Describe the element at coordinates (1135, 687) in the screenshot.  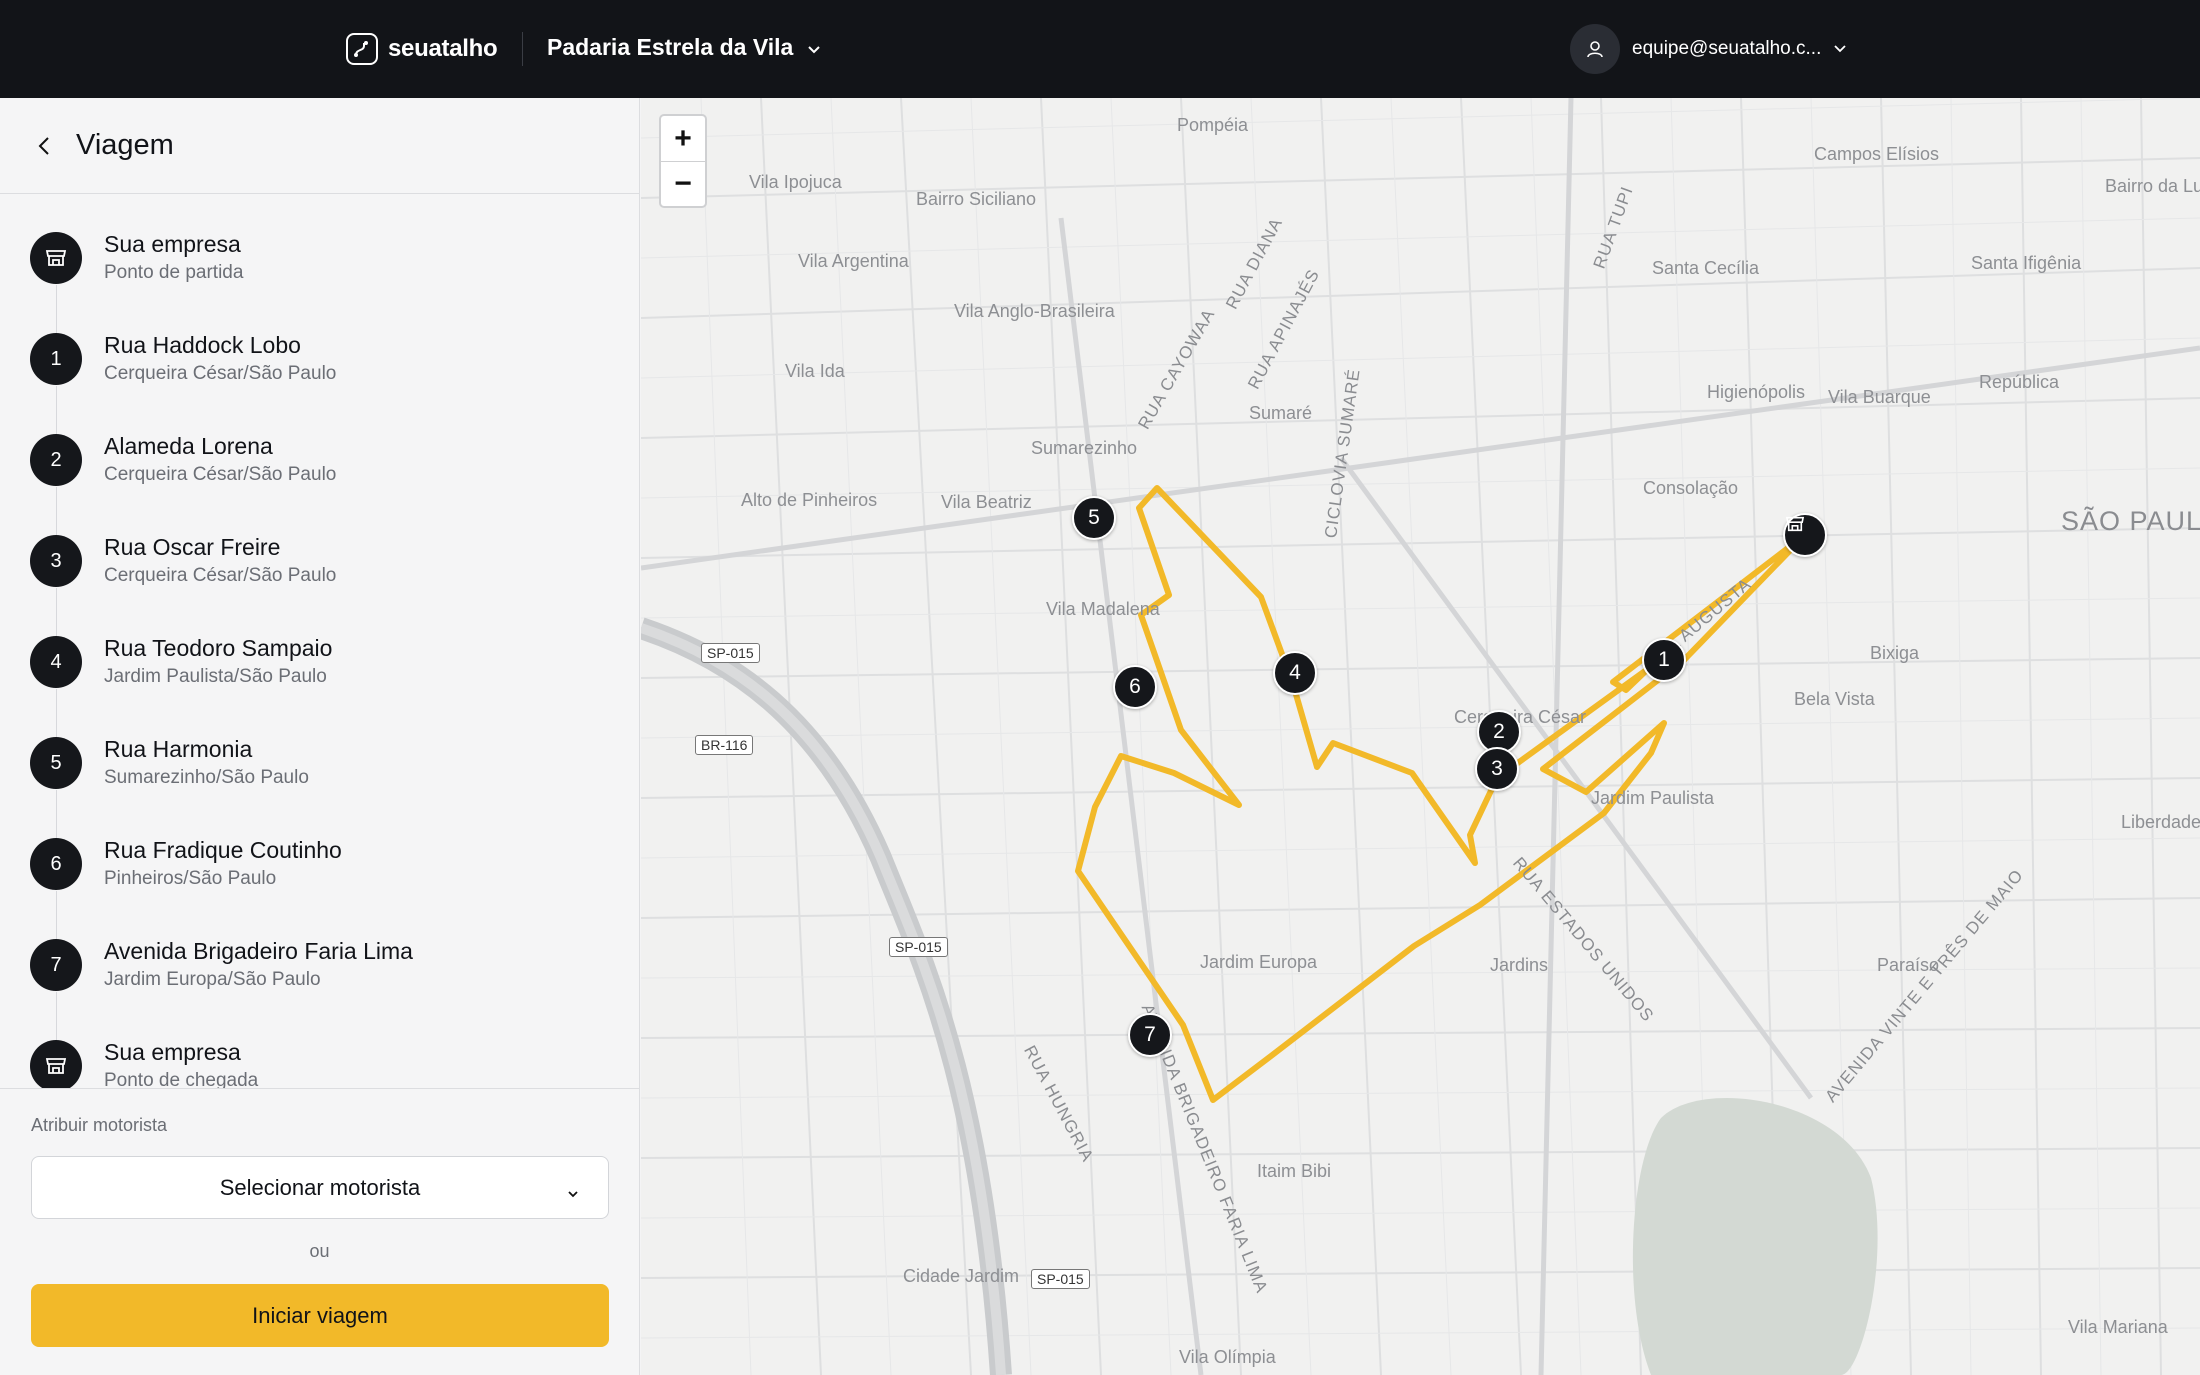
I see `stop-pin-6: 6` at that location.